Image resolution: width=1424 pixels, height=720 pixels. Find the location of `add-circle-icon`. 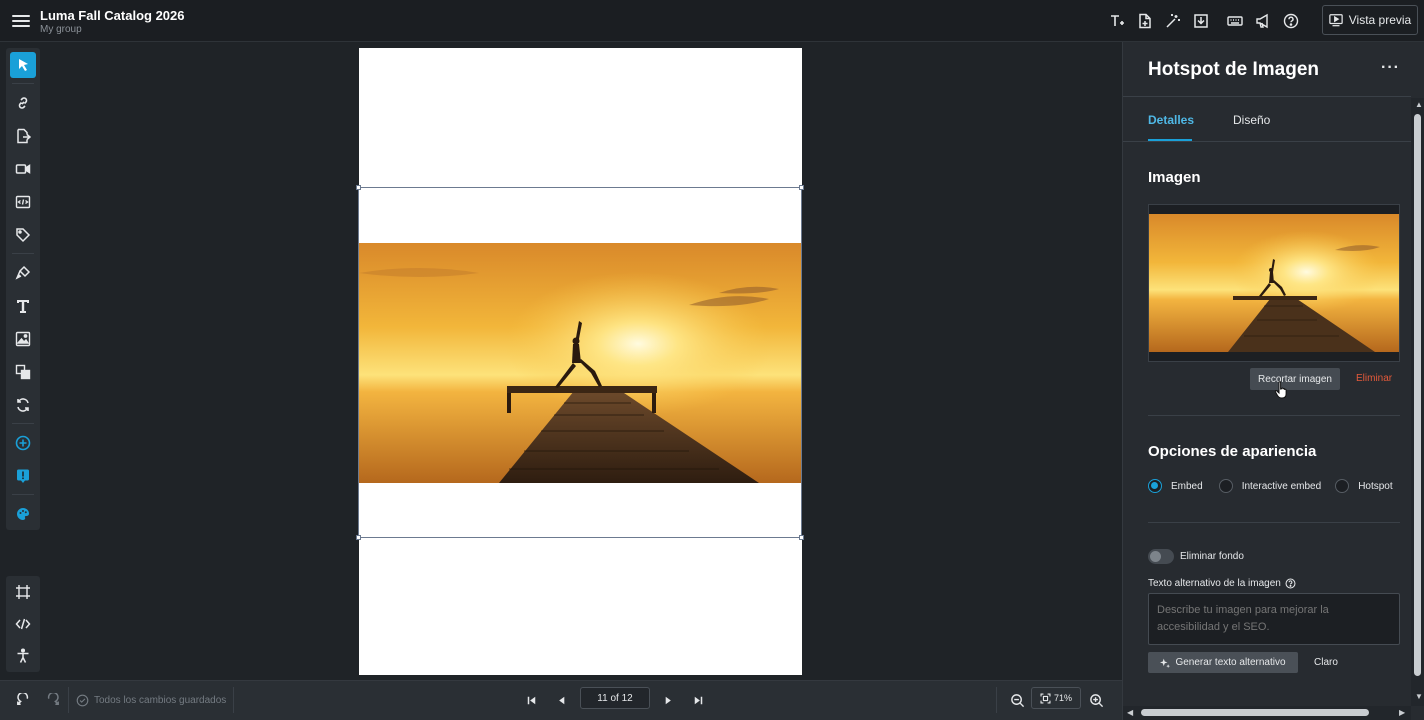

add-circle-icon is located at coordinates (23, 442).